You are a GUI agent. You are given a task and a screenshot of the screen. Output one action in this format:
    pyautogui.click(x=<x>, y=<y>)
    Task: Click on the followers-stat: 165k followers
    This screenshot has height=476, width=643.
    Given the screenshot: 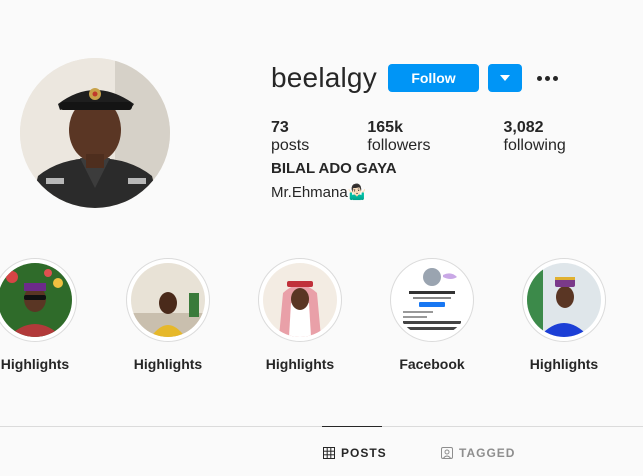 What is the action you would take?
    pyautogui.click(x=415, y=137)
    